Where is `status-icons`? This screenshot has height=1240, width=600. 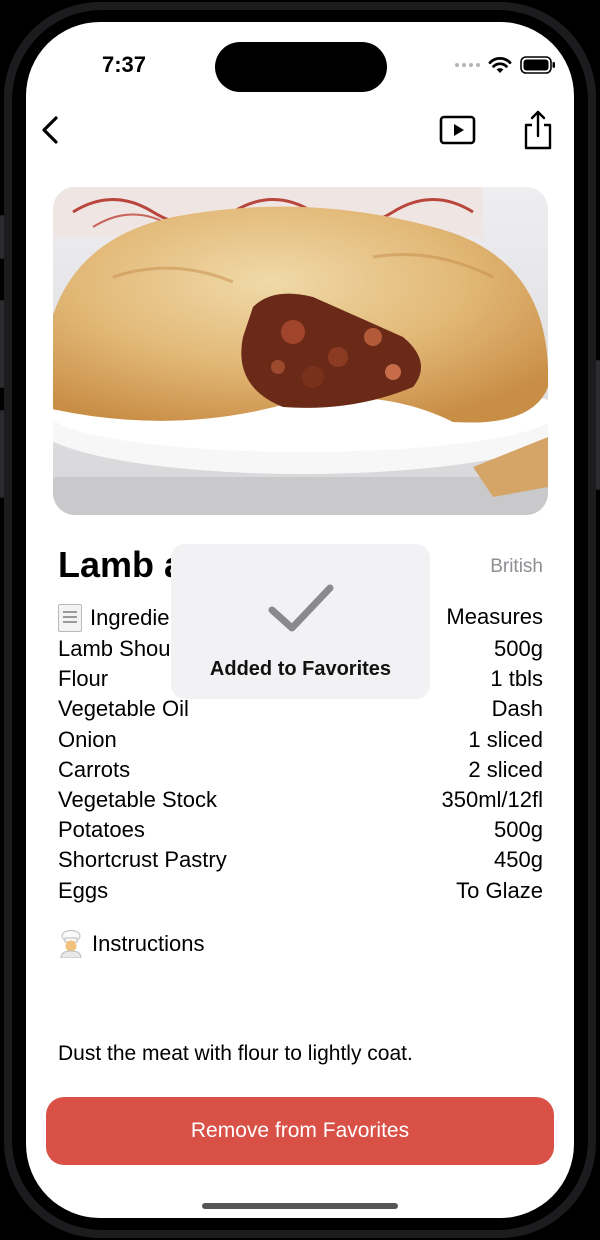 status-icons is located at coordinates (505, 65).